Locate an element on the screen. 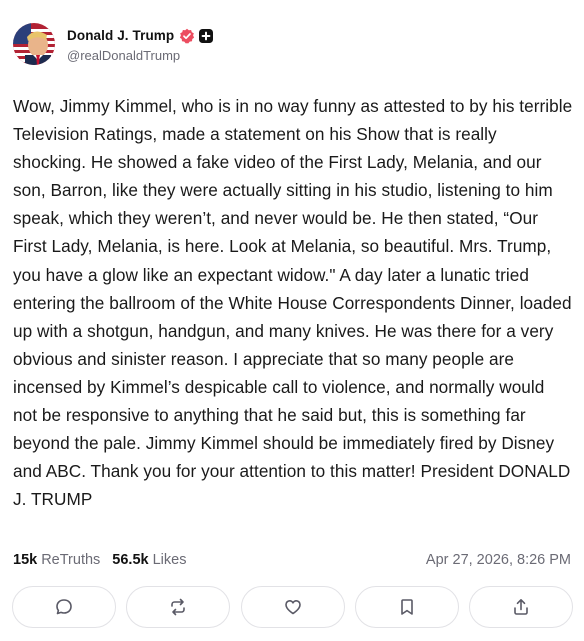 The width and height of the screenshot is (584, 641). share-button is located at coordinates (521, 607).